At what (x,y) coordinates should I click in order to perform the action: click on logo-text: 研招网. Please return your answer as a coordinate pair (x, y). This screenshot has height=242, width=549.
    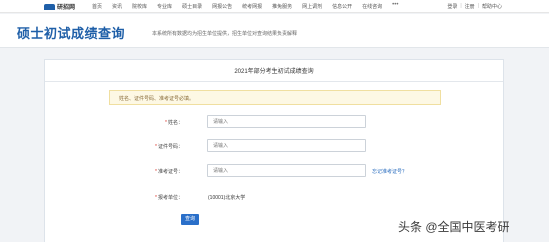
    Looking at the image, I should click on (66, 8).